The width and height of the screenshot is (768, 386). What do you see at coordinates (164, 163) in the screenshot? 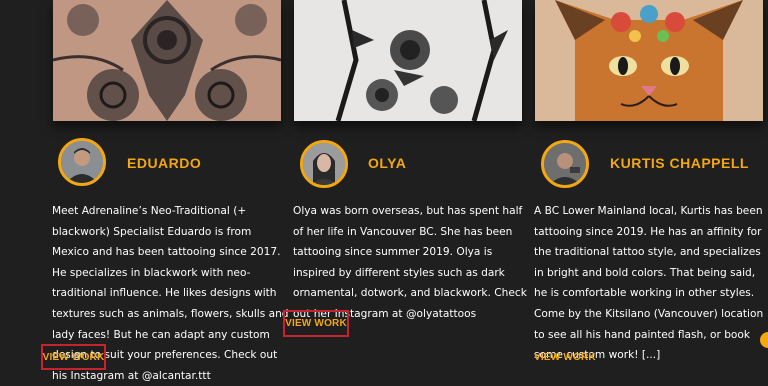
I see `artist-name: EDUARDO` at bounding box center [164, 163].